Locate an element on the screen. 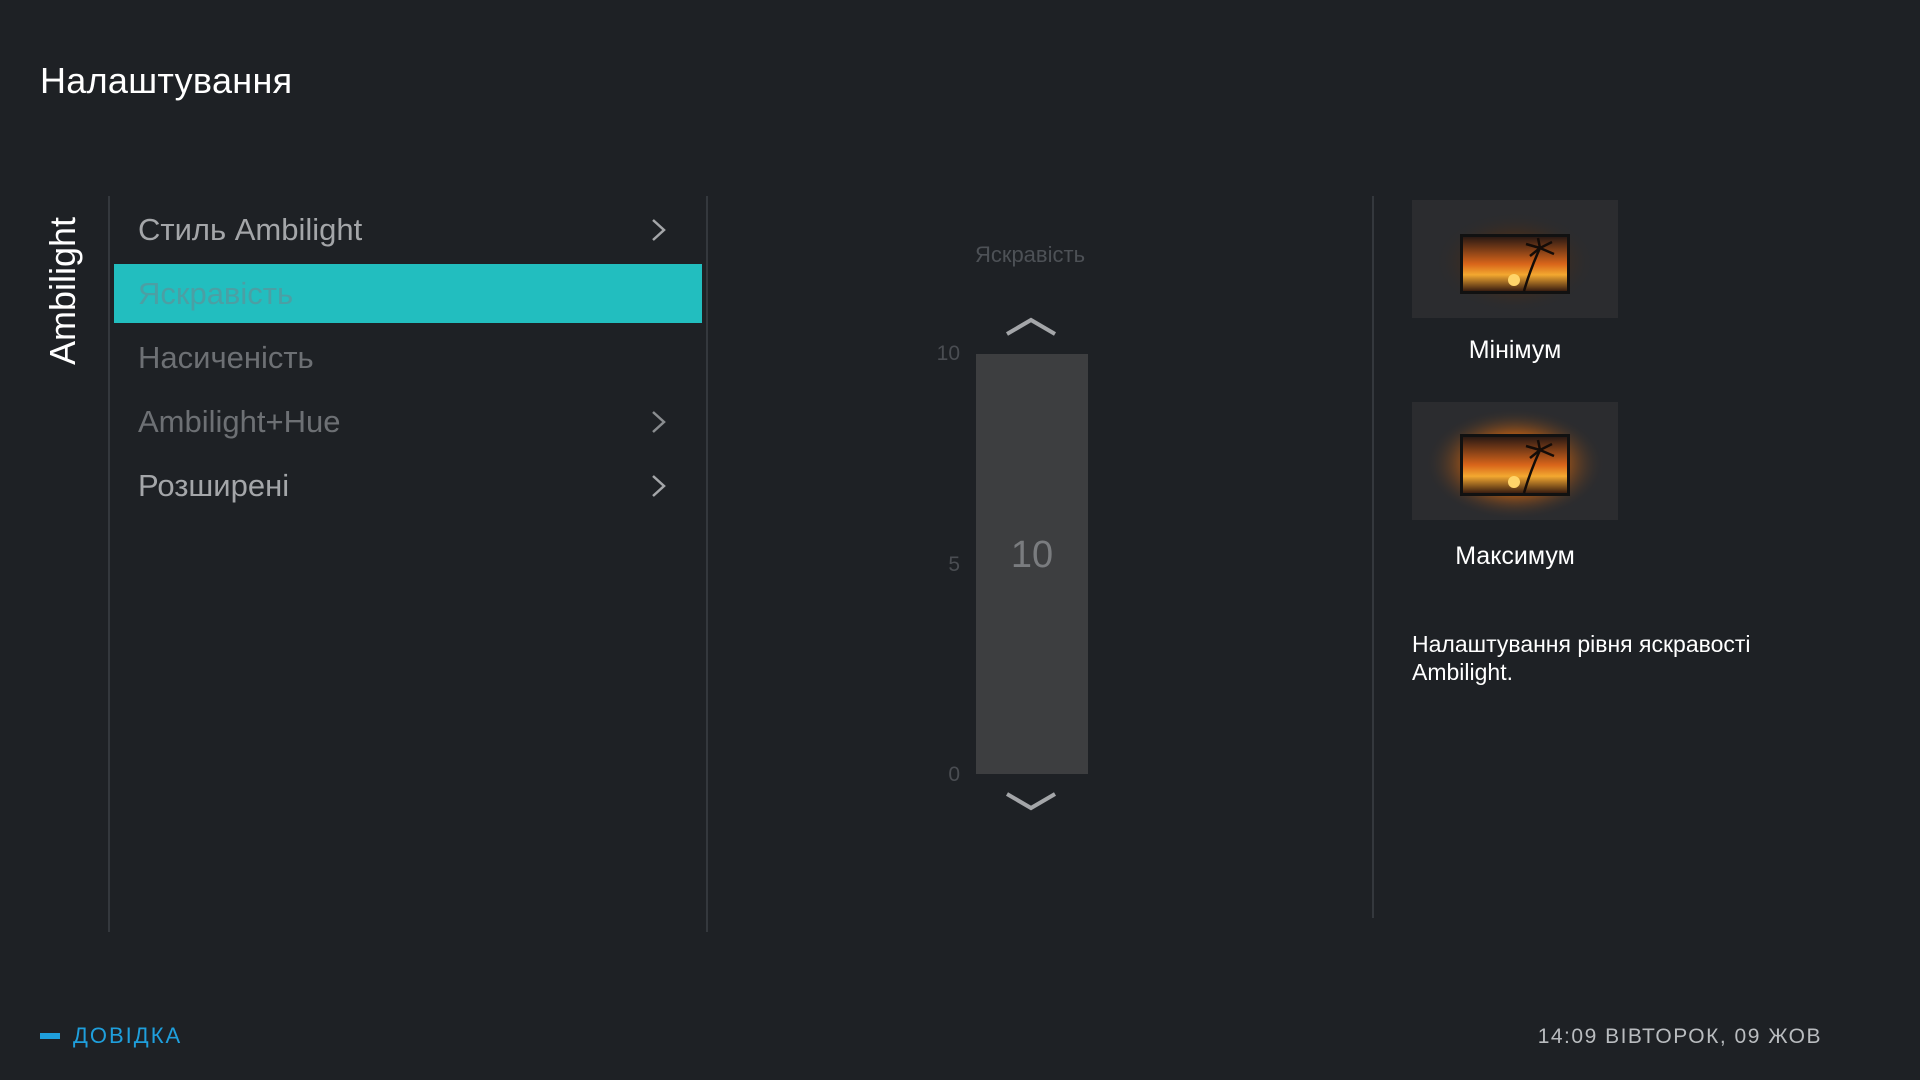 This screenshot has height=1080, width=1920. category-tab-ambilight: Ambilight is located at coordinates (63, 291).